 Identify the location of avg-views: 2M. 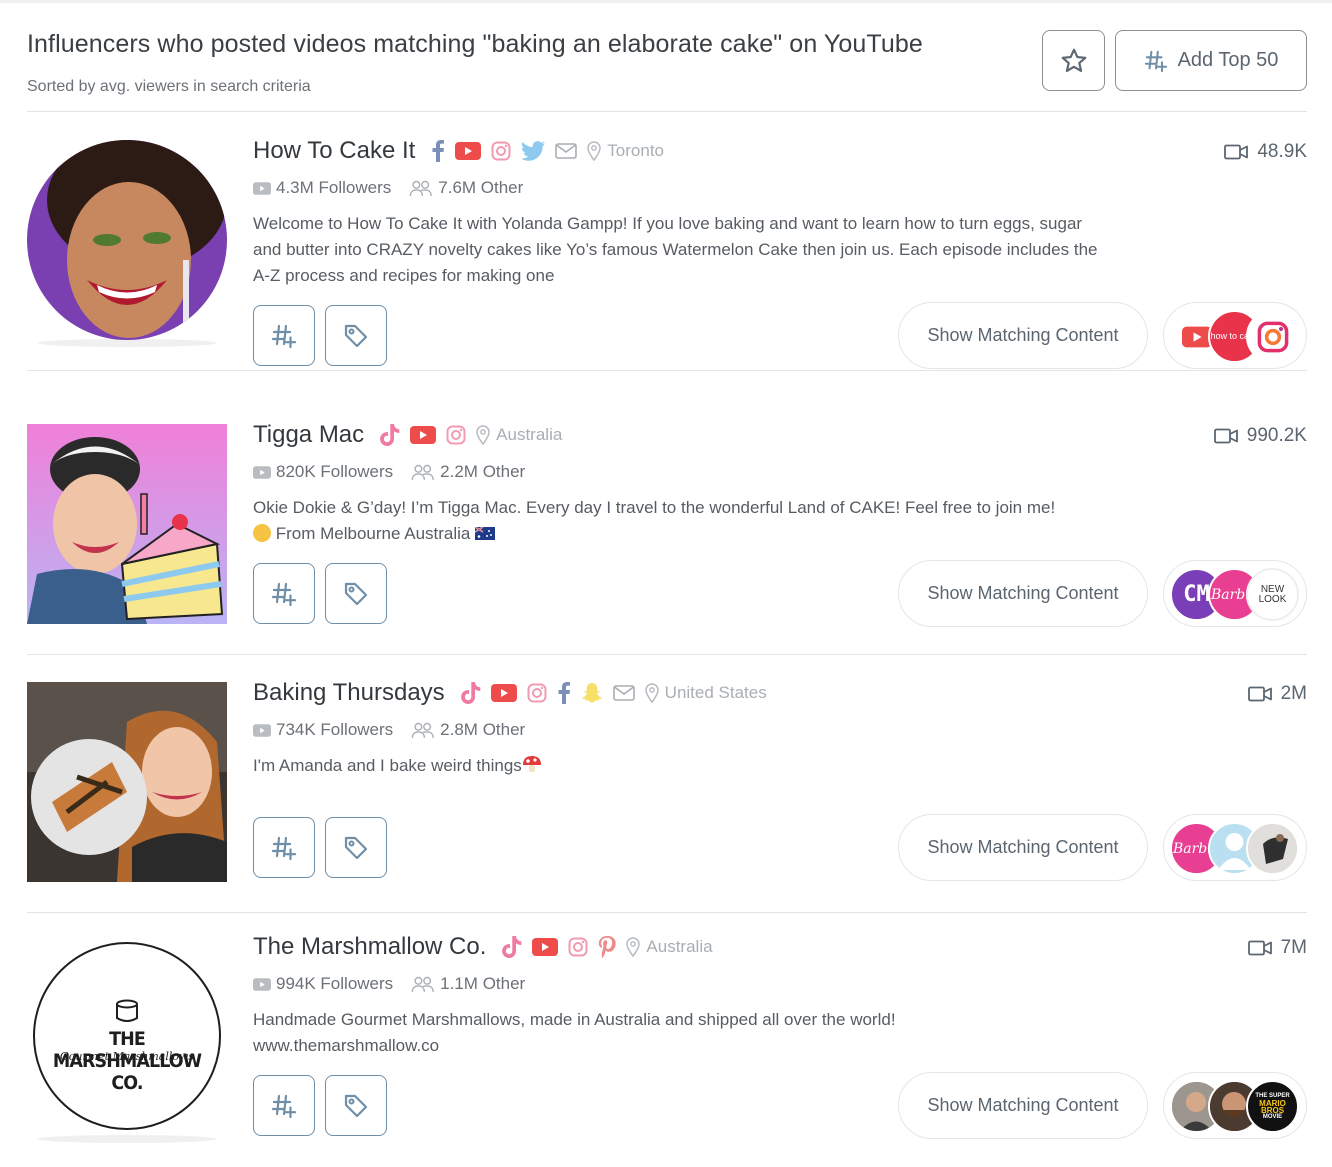
(1277, 694).